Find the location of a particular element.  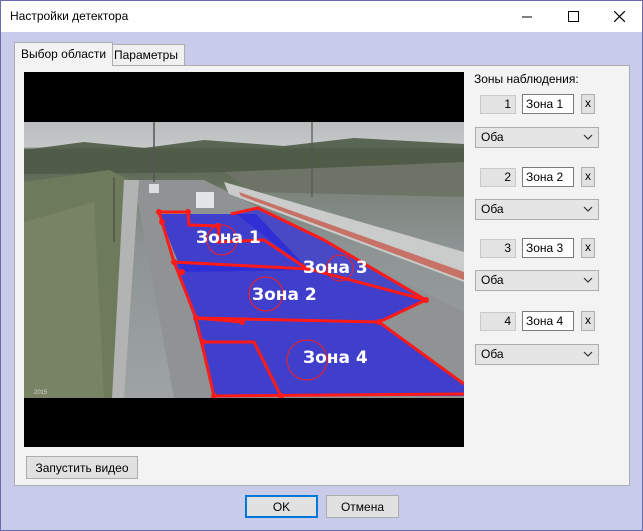

remove-zone-button-4: x is located at coordinates (588, 321).